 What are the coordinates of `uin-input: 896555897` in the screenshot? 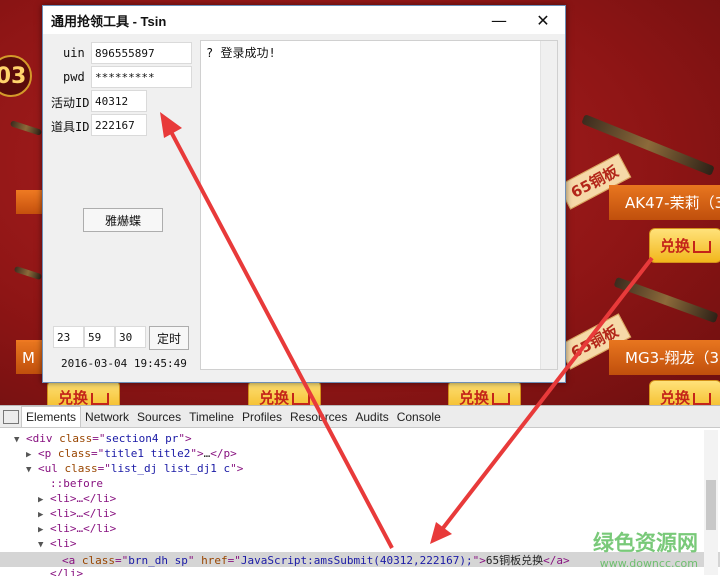 It's located at (141, 53).